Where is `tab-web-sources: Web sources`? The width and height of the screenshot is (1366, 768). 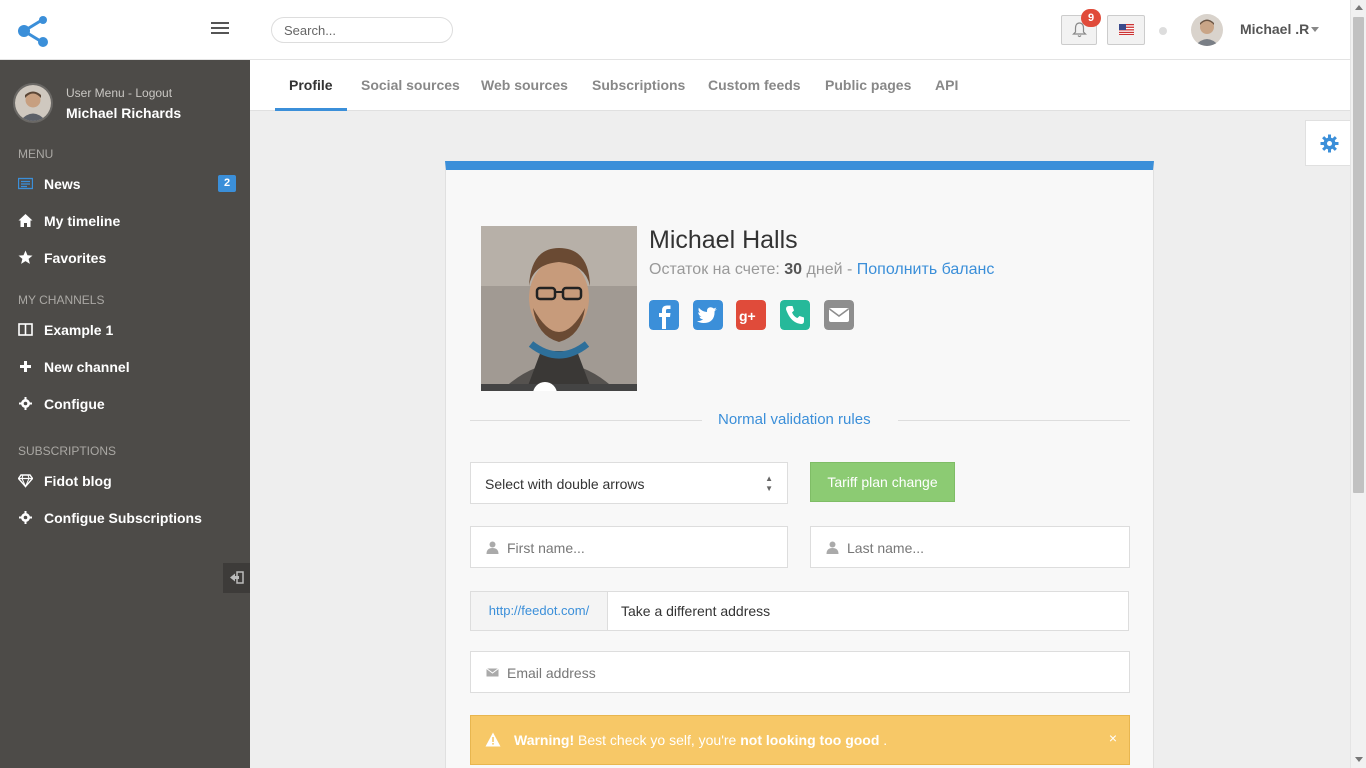 tab-web-sources: Web sources is located at coordinates (524, 85).